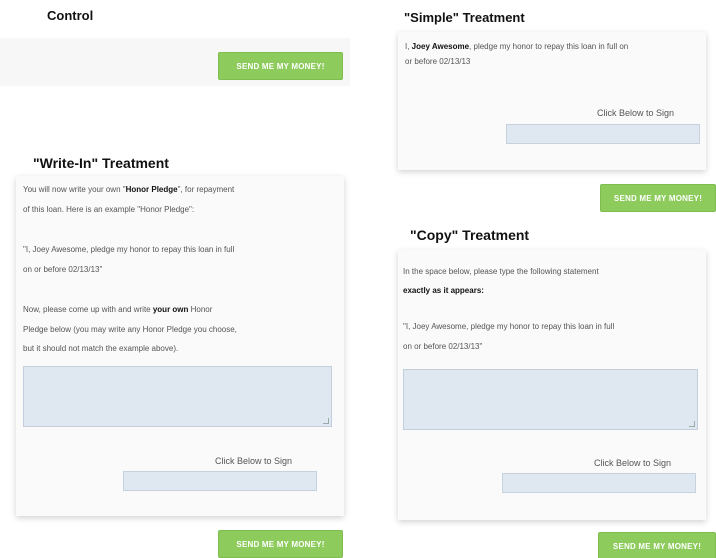  Describe the element at coordinates (438, 61) in the screenshot. I see `simple-pledge-line2: or before 02/13/13` at that location.